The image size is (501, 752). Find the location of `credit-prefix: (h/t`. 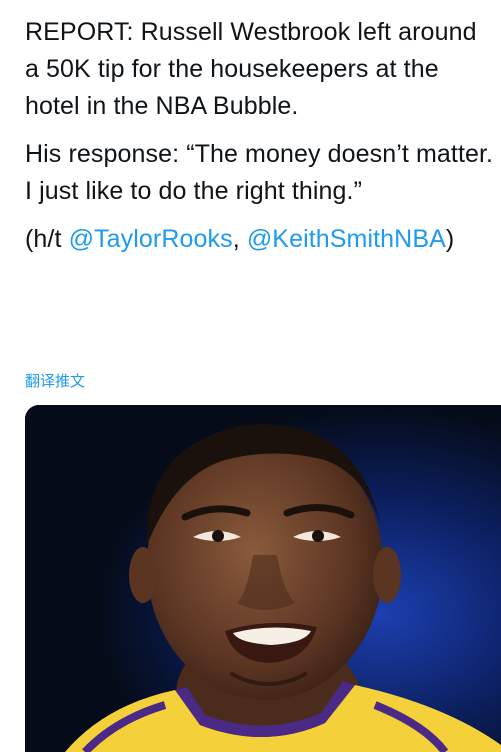

credit-prefix: (h/t is located at coordinates (47, 239).